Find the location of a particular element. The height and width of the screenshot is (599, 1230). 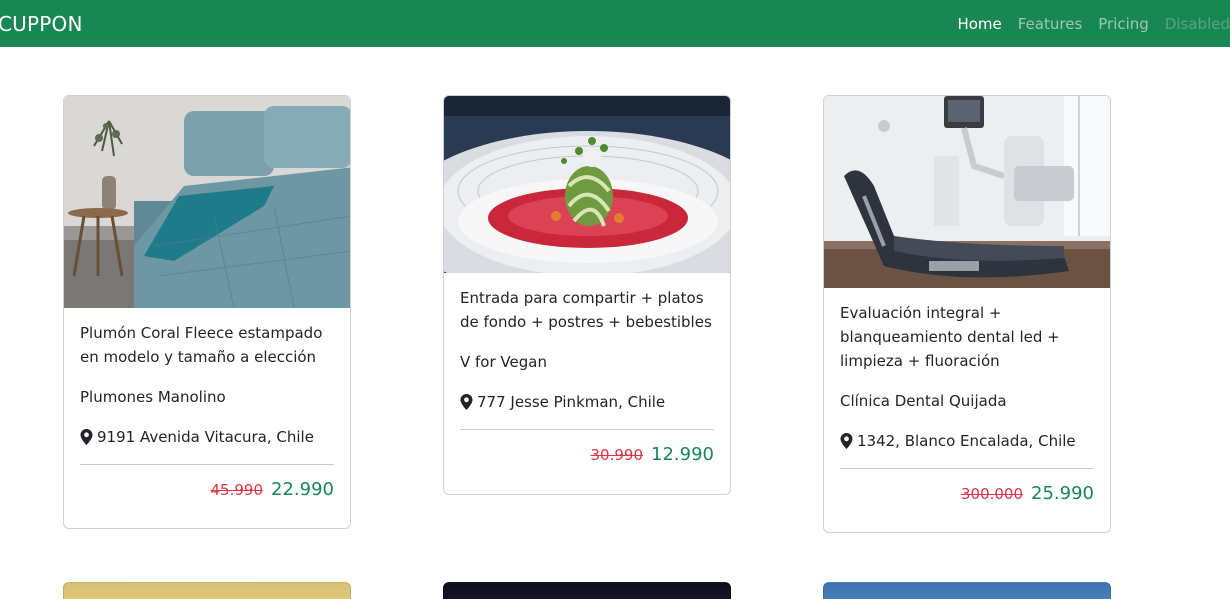

old-price: 300.000 is located at coordinates (992, 494).